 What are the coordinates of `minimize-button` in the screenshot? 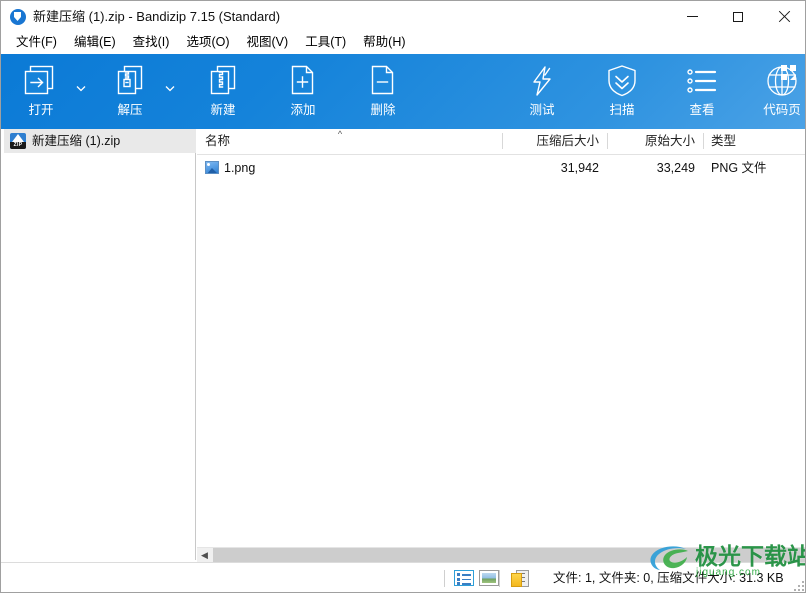 It's located at (692, 16).